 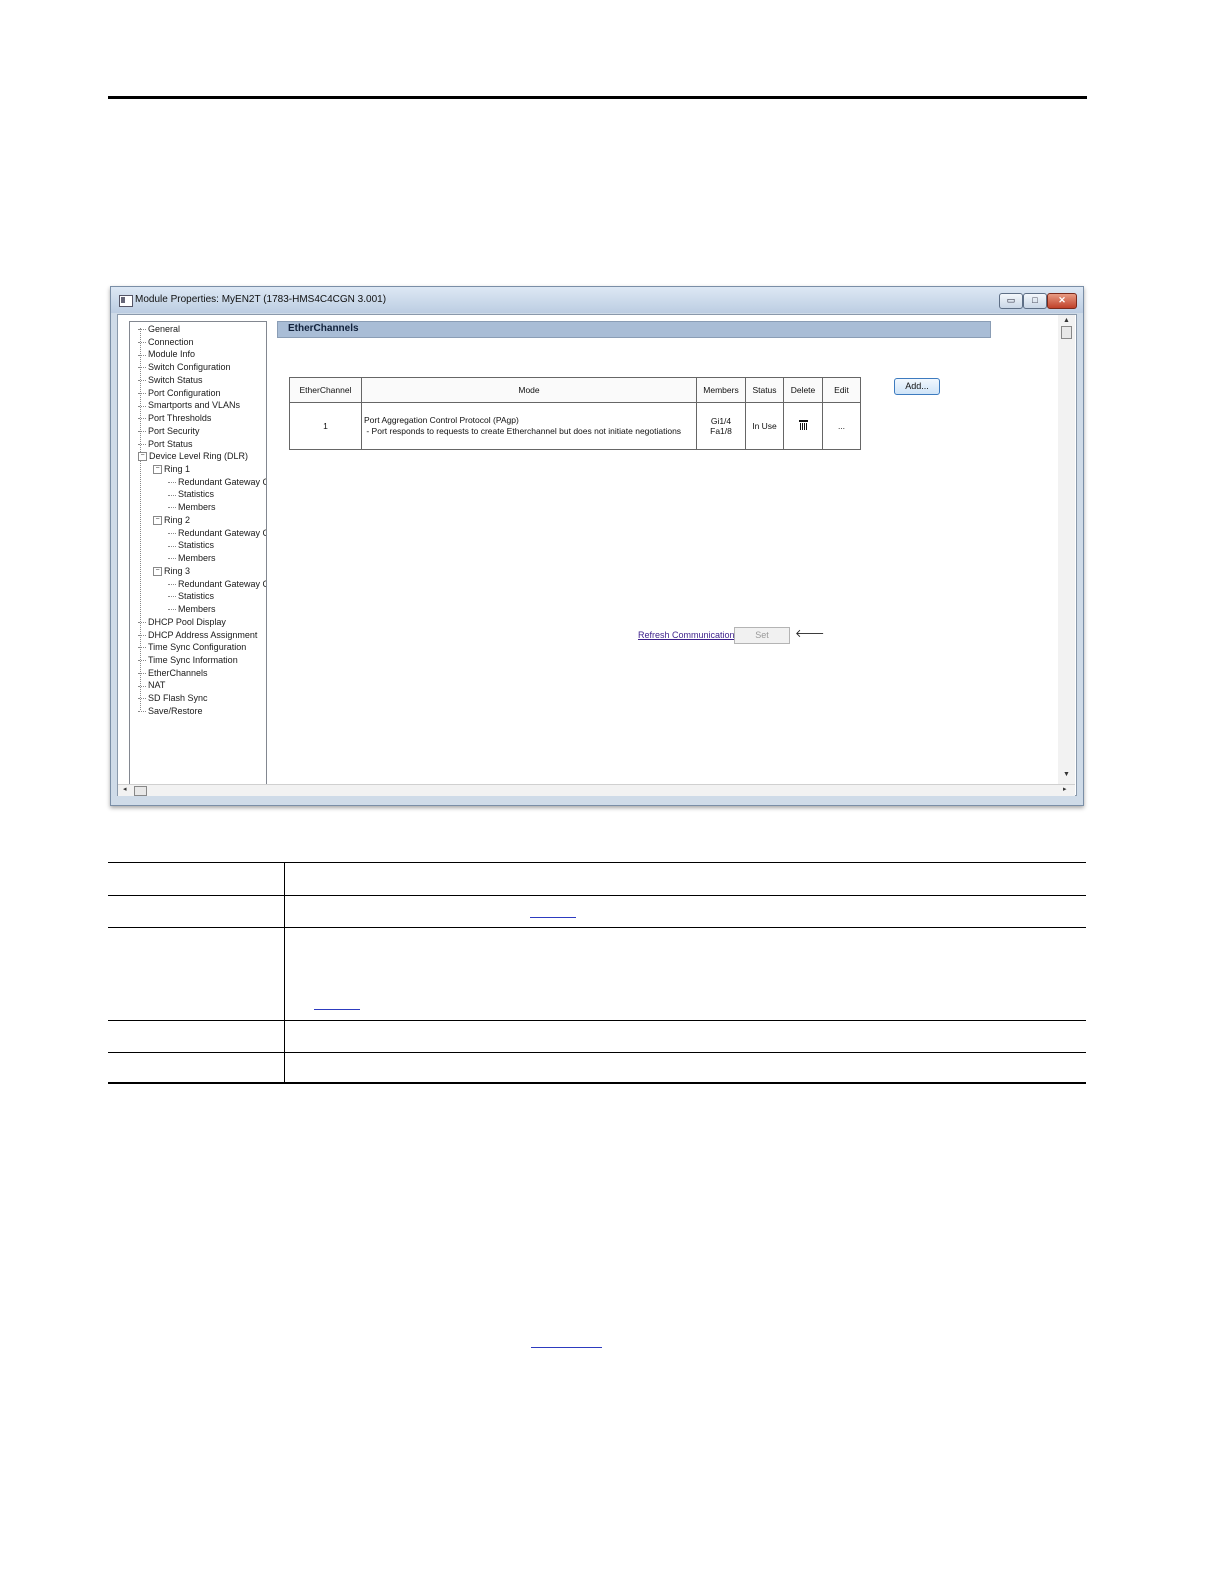 I want to click on tree-item-label: EtherChannels, so click(x=178, y=672).